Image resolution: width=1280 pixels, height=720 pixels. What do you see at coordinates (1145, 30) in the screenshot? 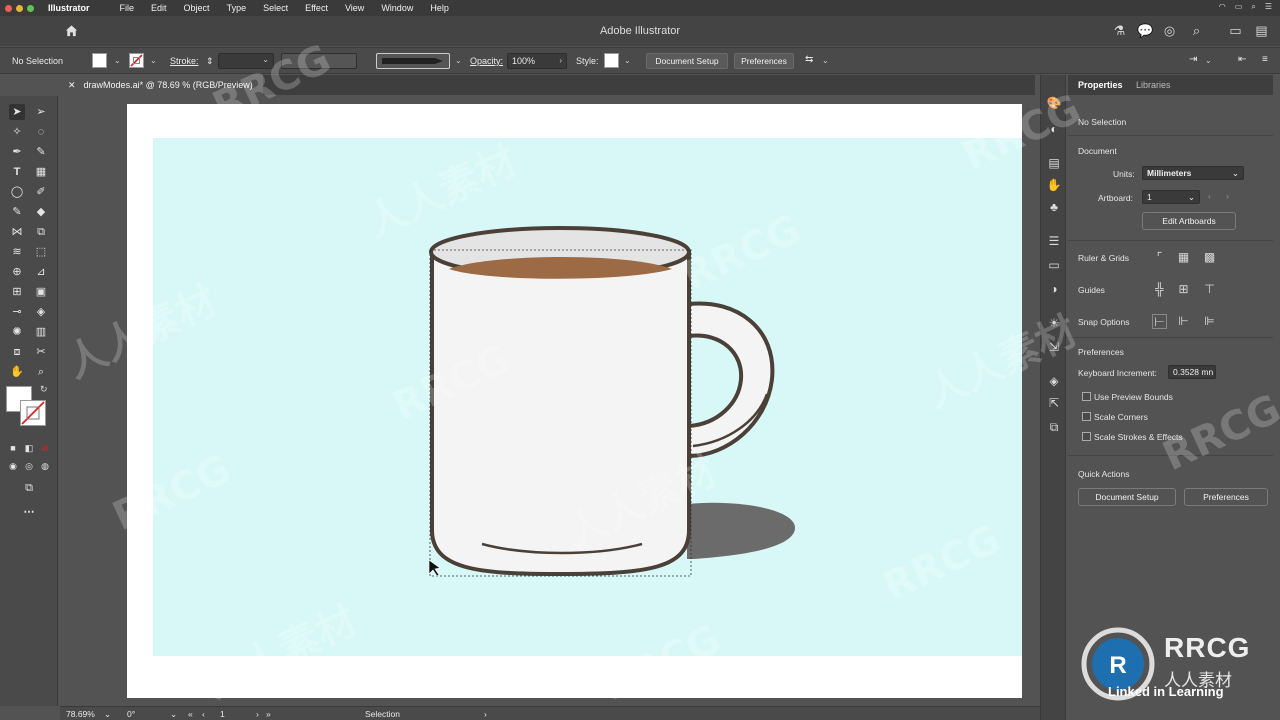
I see `comments-icon: 💬` at bounding box center [1145, 30].